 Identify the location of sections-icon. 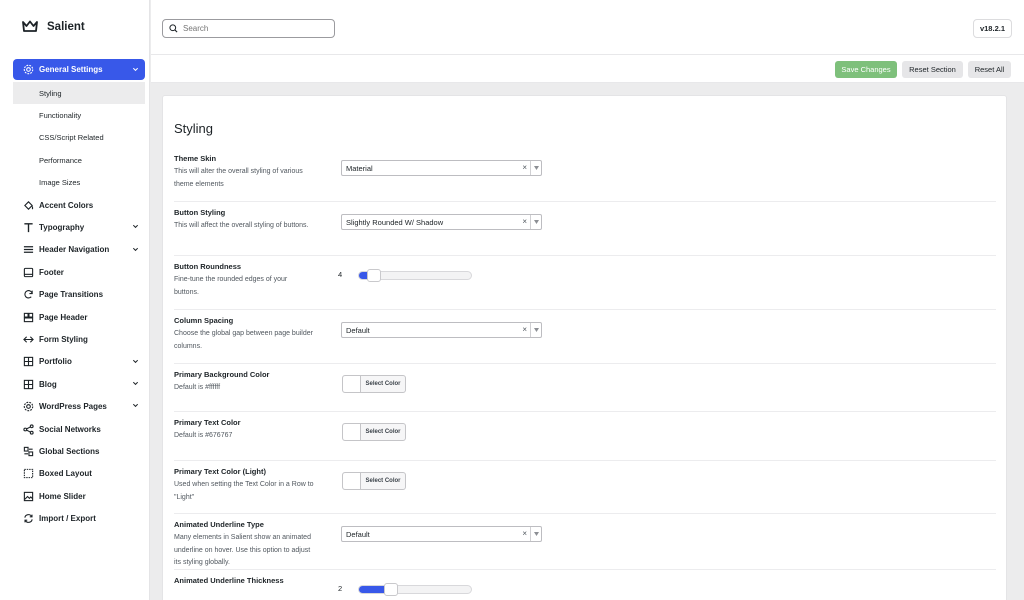
(28, 451).